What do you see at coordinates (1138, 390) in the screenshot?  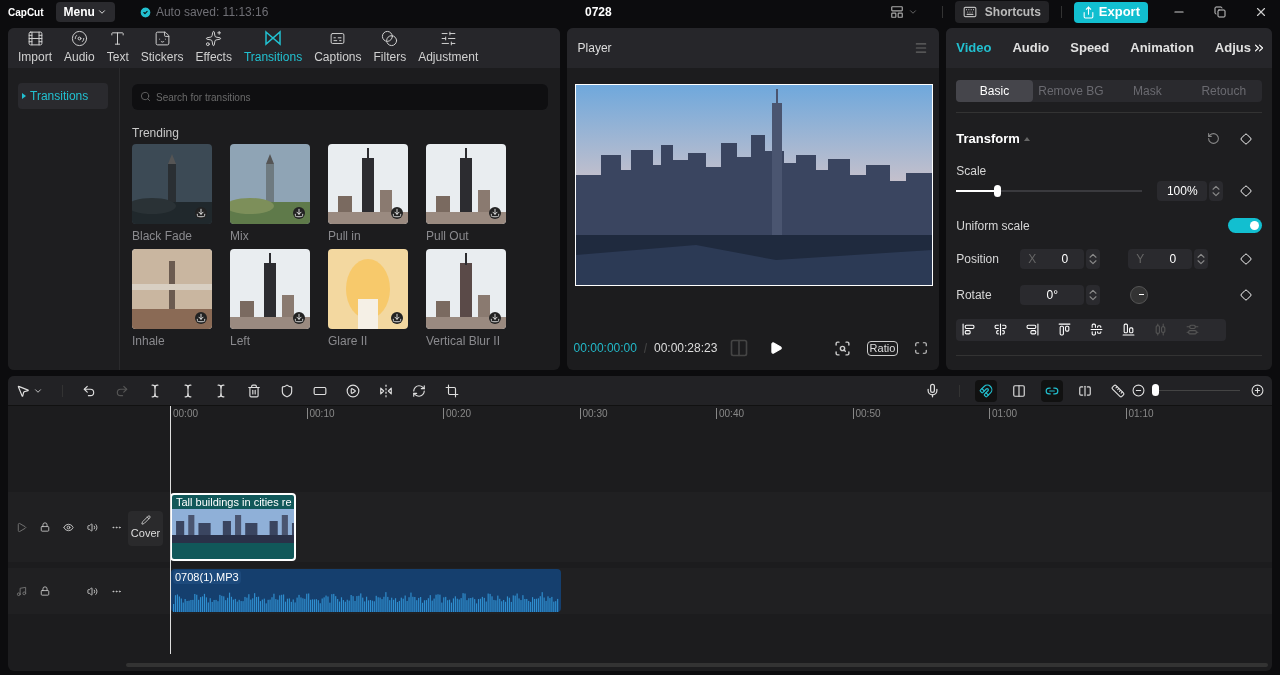 I see `zoom-out-icon` at bounding box center [1138, 390].